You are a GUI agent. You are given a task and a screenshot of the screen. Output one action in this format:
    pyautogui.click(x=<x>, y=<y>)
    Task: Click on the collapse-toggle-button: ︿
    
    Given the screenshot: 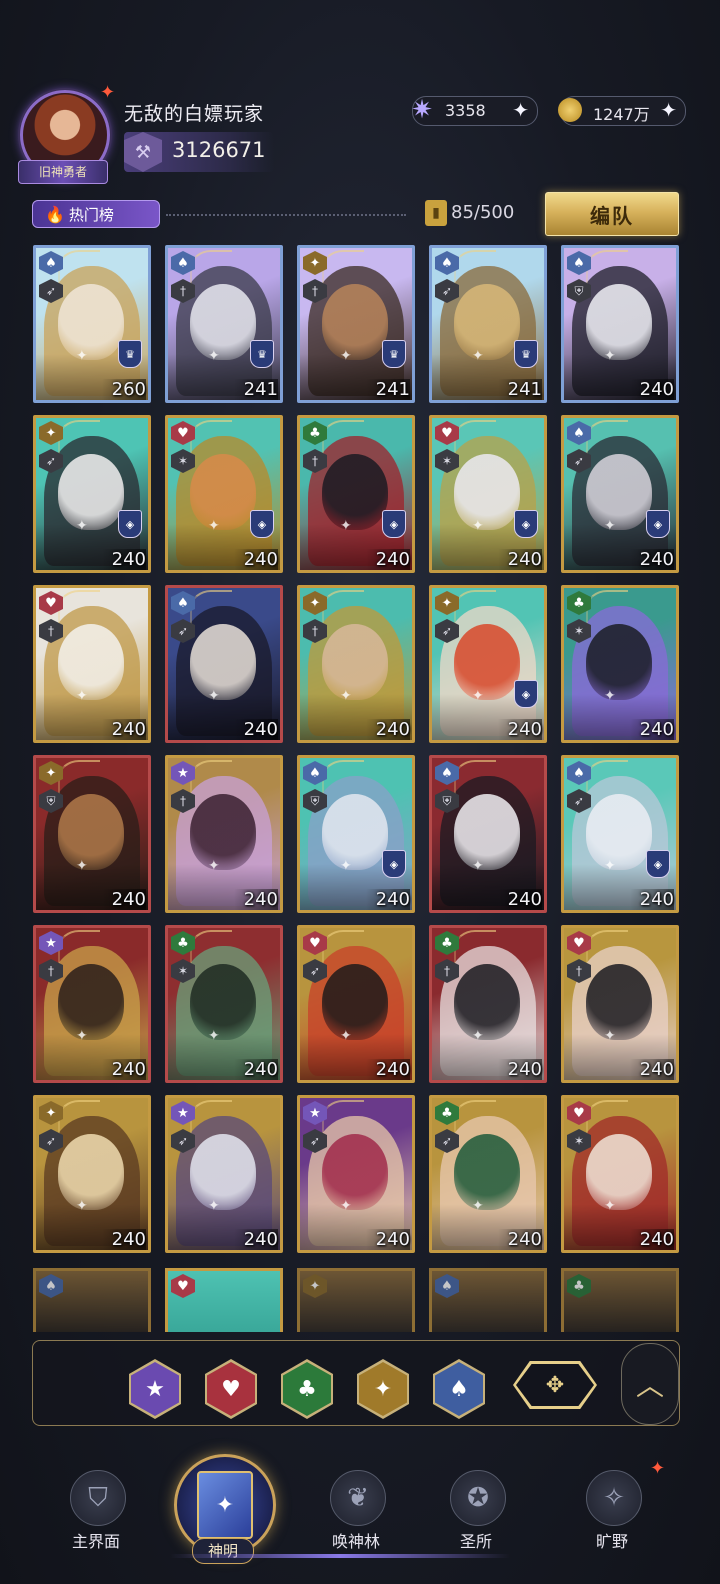 What is the action you would take?
    pyautogui.click(x=650, y=1384)
    